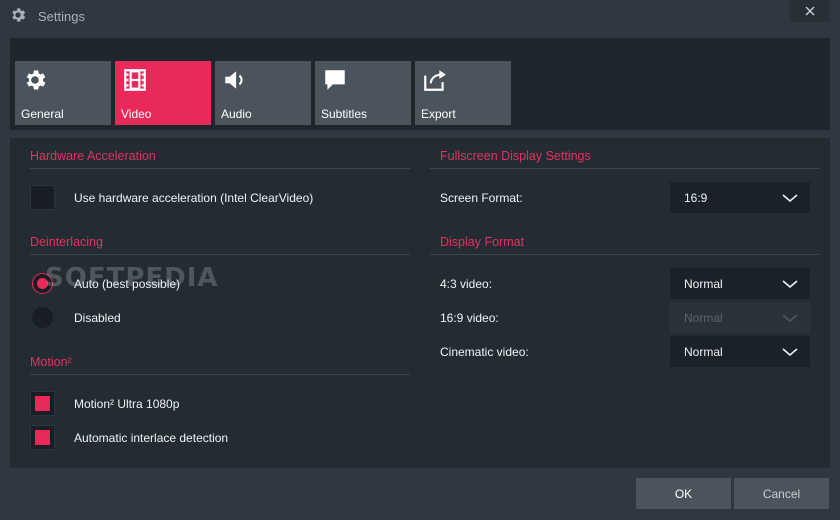  Describe the element at coordinates (438, 114) in the screenshot. I see `tab-label: Export` at that location.